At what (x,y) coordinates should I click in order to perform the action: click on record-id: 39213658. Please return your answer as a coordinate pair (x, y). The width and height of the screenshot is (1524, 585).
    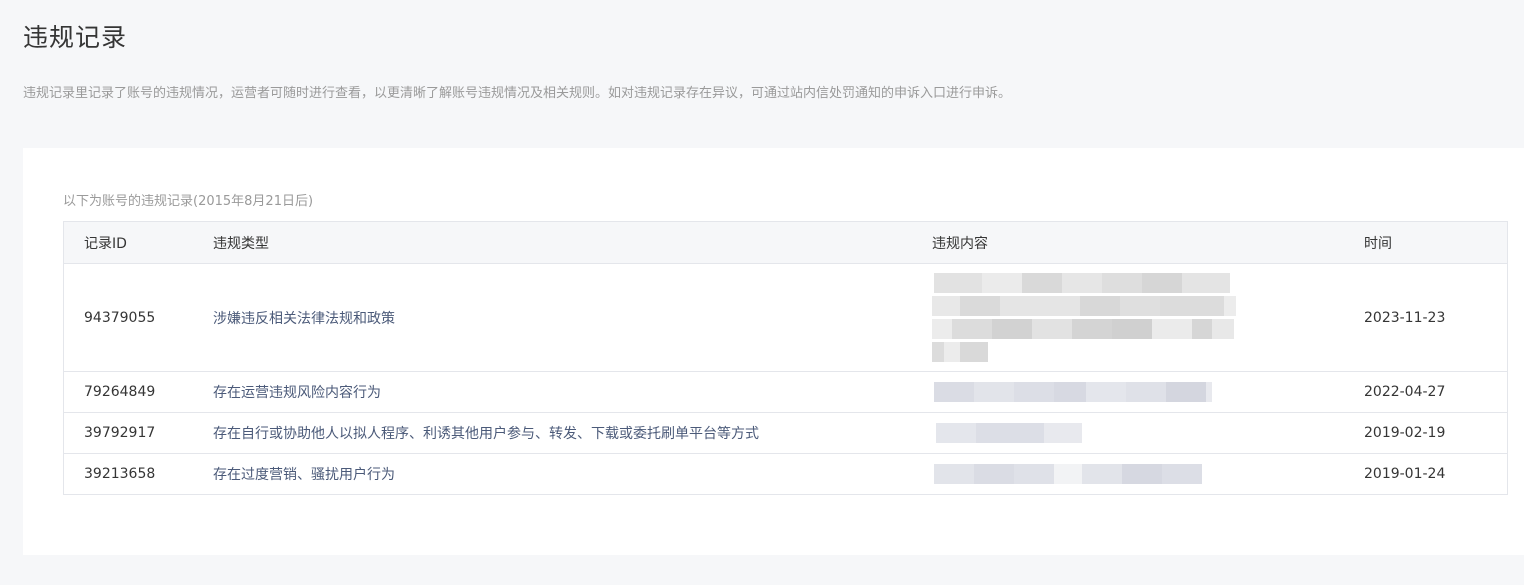
    Looking at the image, I should click on (120, 474).